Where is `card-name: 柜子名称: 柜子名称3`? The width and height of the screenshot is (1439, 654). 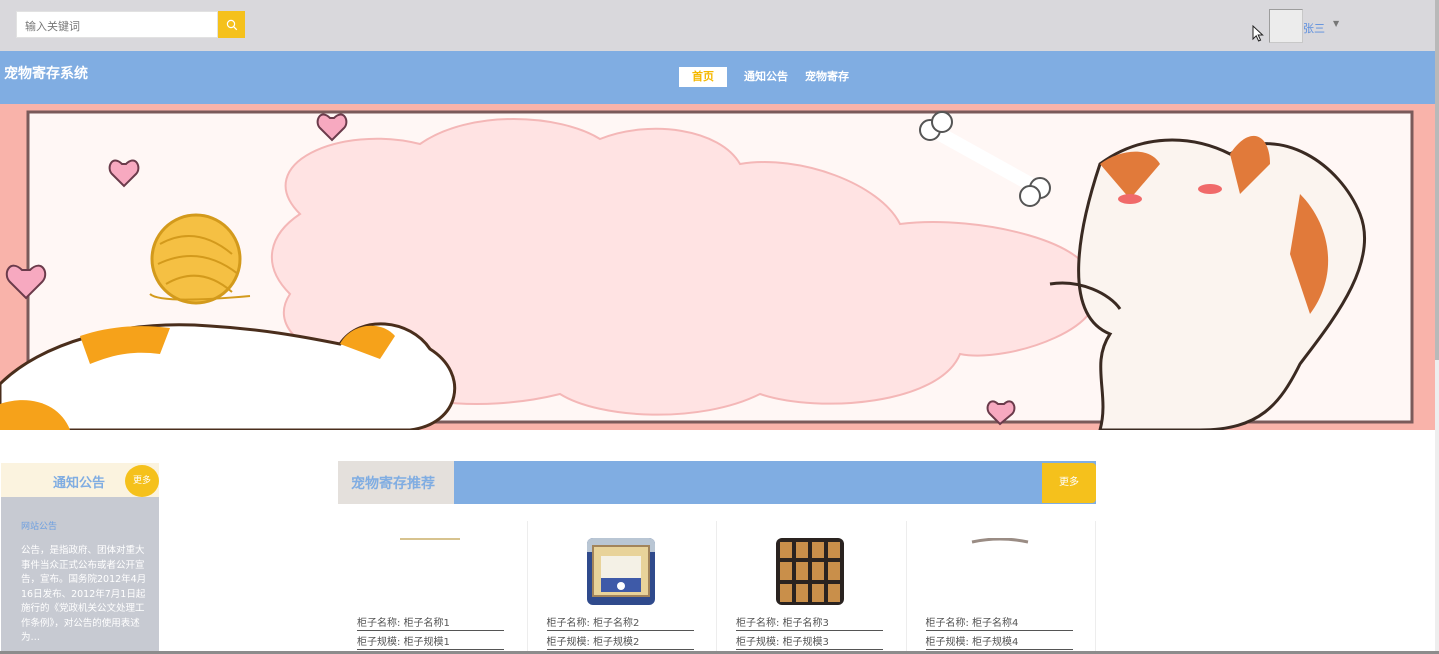 card-name: 柜子名称: 柜子名称3 is located at coordinates (809, 624).